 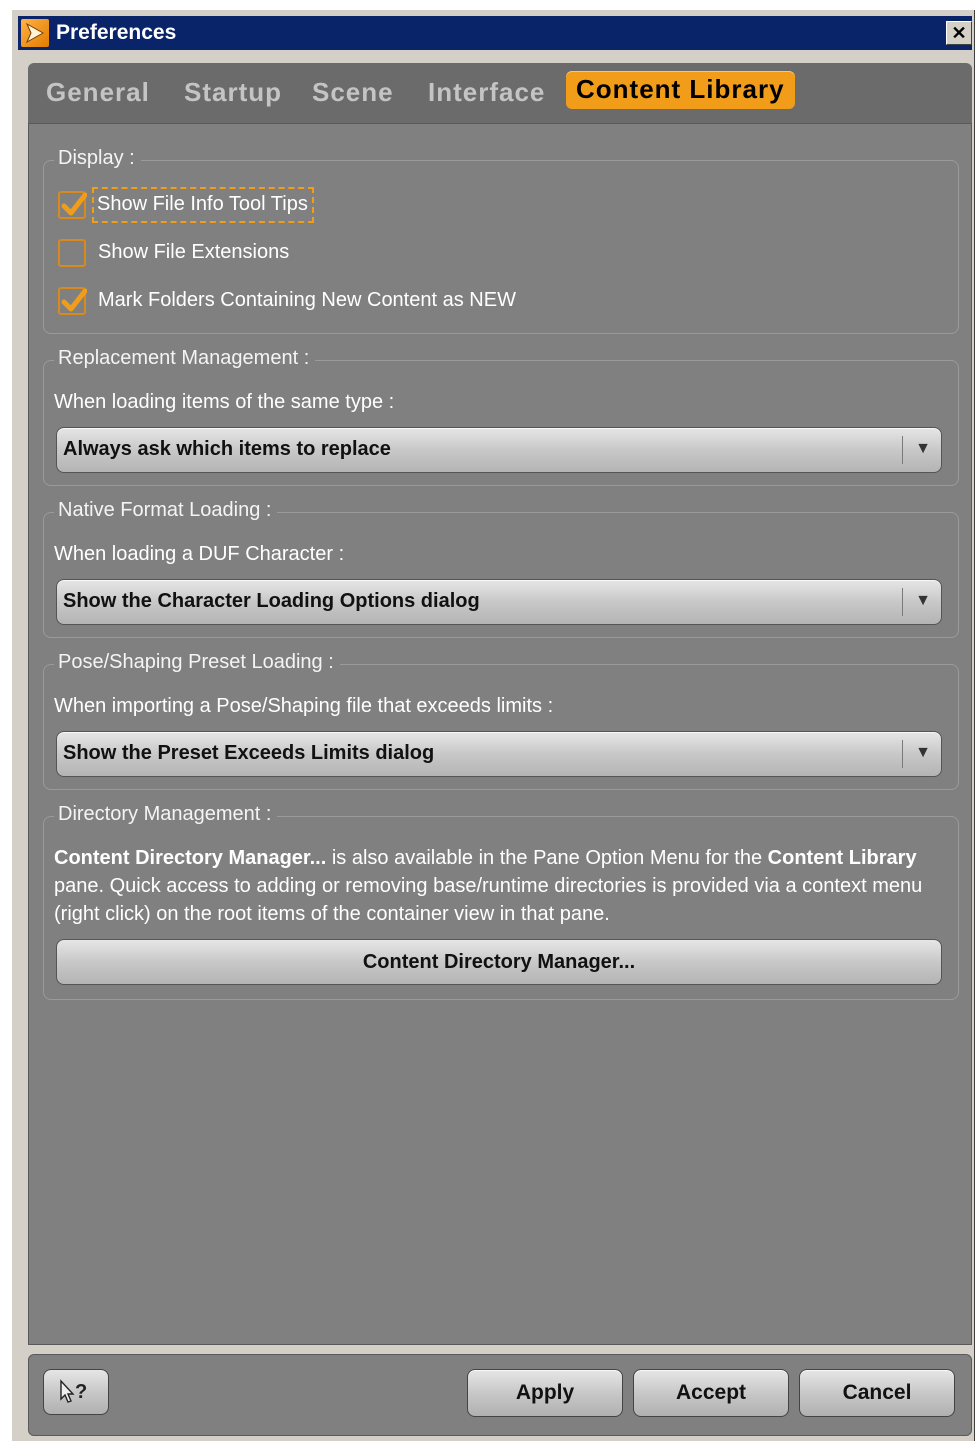 I want to click on replacement-group-title: Replacement Management :, so click(x=185, y=358).